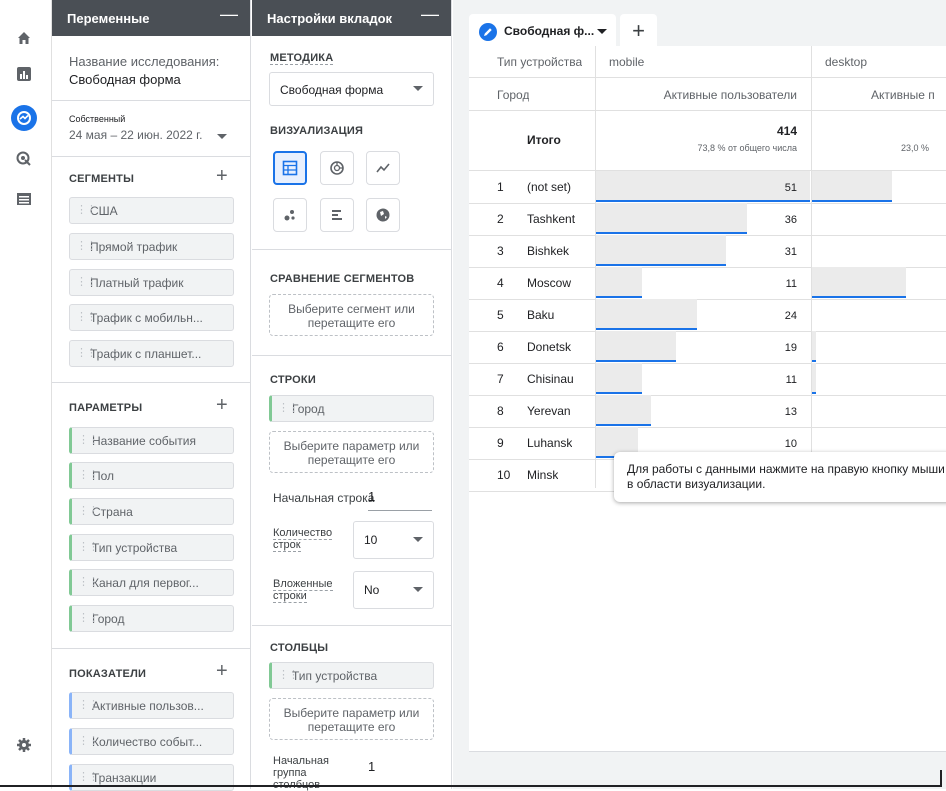  What do you see at coordinates (222, 671) in the screenshot?
I see `add-metric-icon: +` at bounding box center [222, 671].